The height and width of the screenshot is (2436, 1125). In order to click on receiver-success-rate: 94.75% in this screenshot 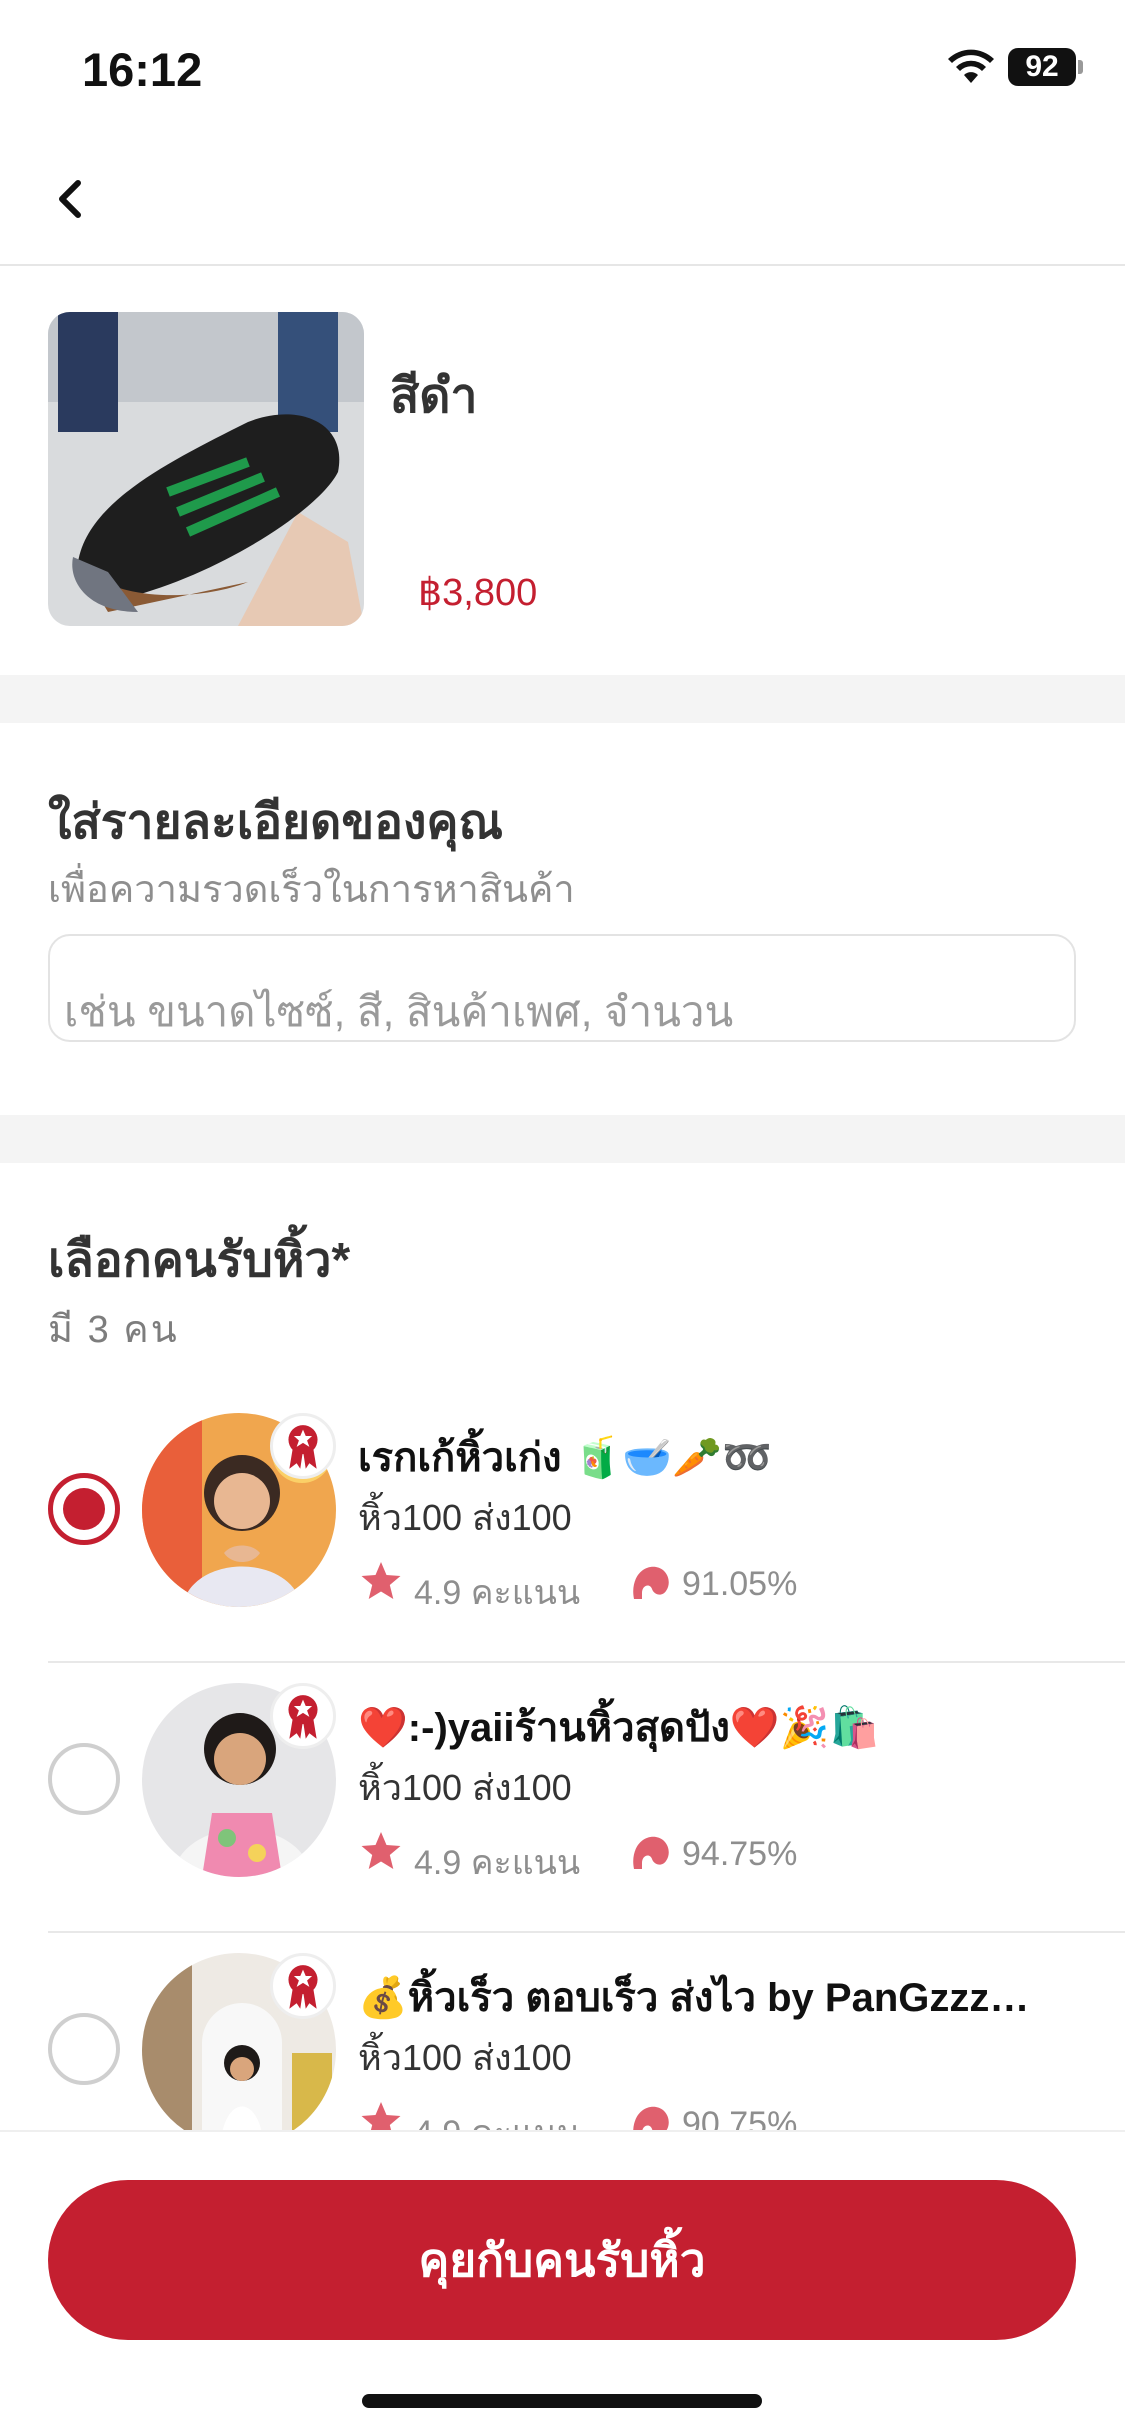, I will do `click(740, 1854)`.